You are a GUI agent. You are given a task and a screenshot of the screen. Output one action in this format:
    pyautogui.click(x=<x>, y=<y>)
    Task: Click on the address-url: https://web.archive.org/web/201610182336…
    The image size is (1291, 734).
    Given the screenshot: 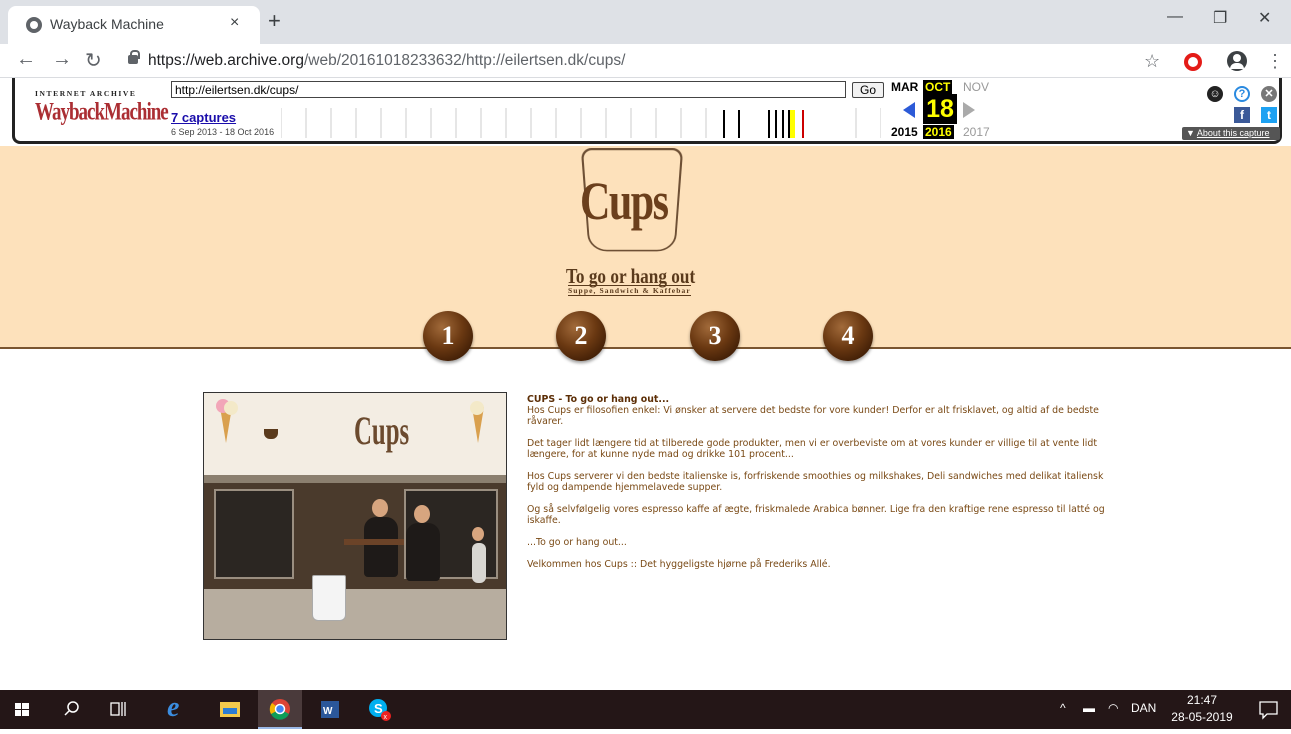 What is the action you would take?
    pyautogui.click(x=386, y=61)
    